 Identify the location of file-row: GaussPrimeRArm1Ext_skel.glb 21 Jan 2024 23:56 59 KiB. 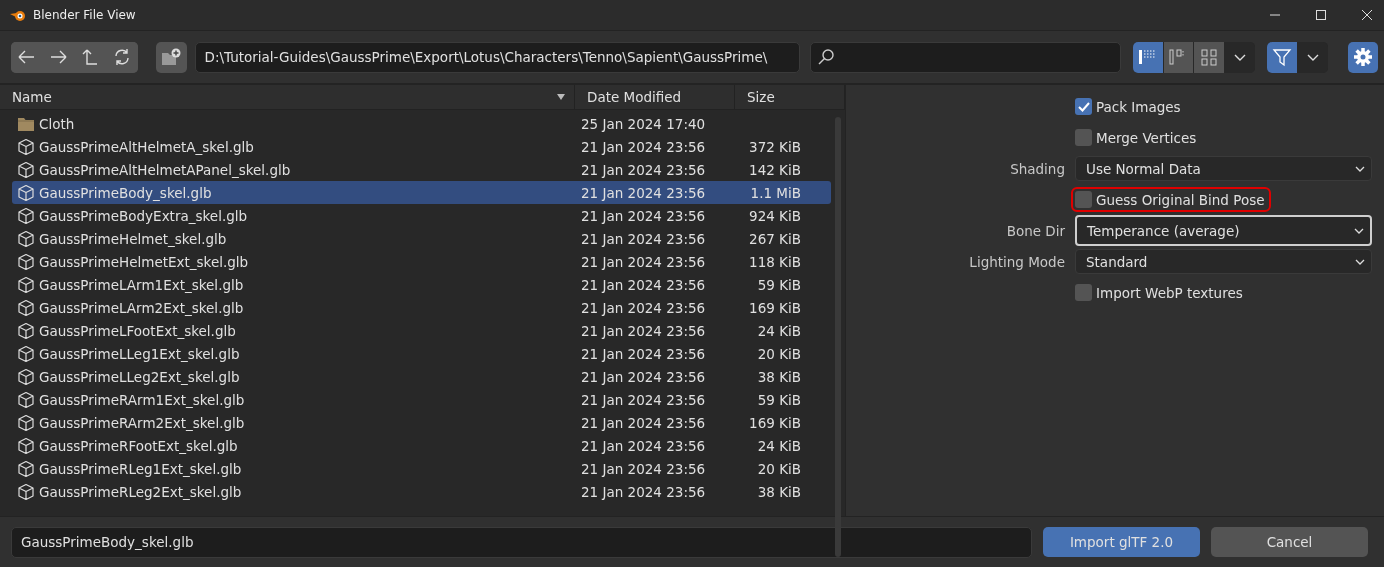
(421, 399).